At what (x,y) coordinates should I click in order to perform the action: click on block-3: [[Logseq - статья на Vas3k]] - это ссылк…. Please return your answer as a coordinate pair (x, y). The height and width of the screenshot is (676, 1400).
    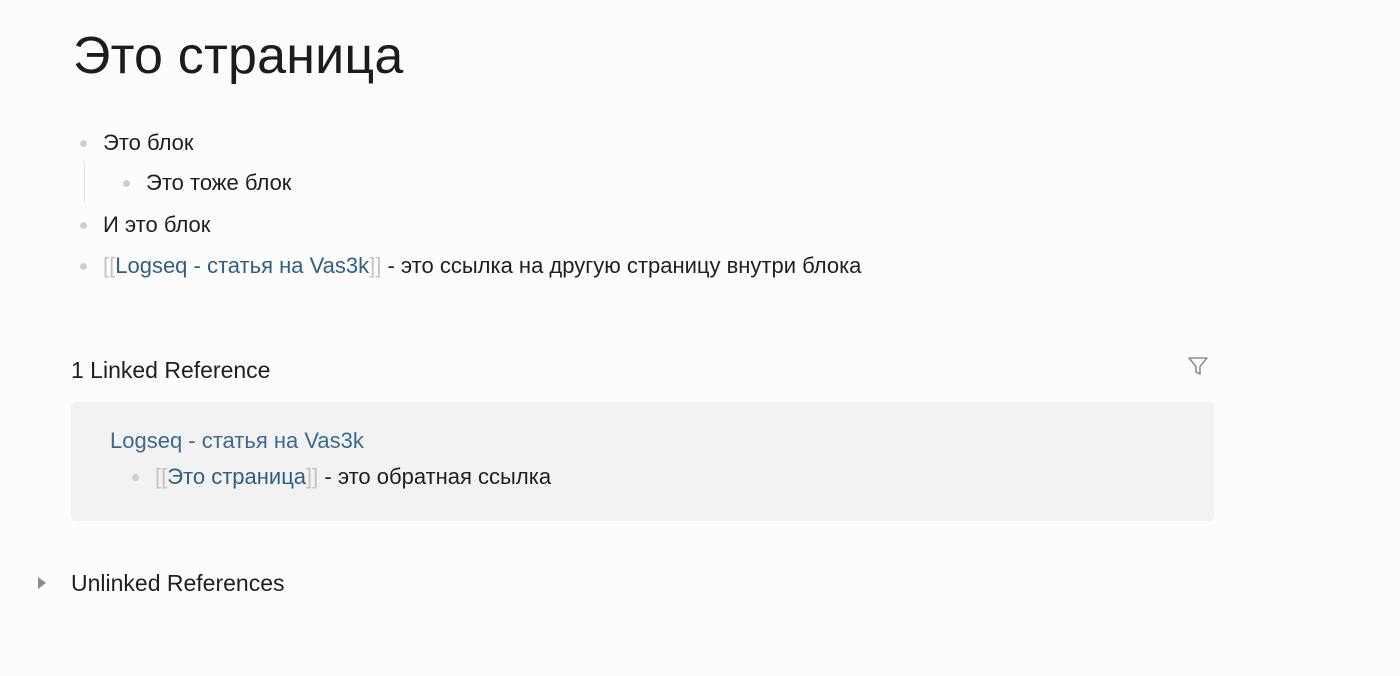
    Looking at the image, I should click on (470, 266).